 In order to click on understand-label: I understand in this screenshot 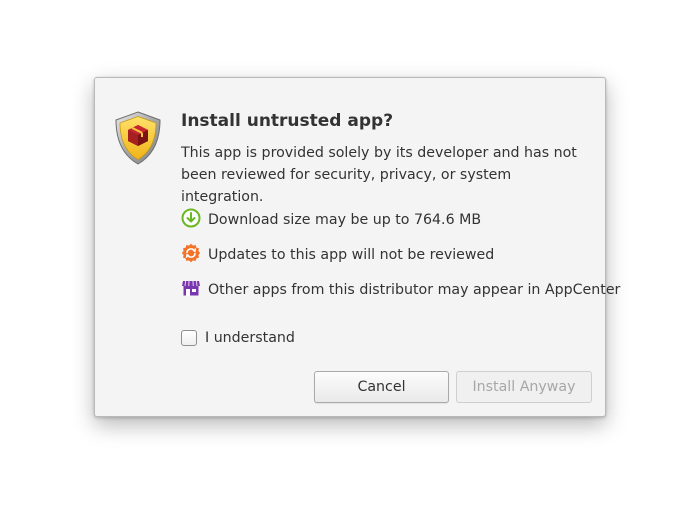, I will do `click(250, 338)`.